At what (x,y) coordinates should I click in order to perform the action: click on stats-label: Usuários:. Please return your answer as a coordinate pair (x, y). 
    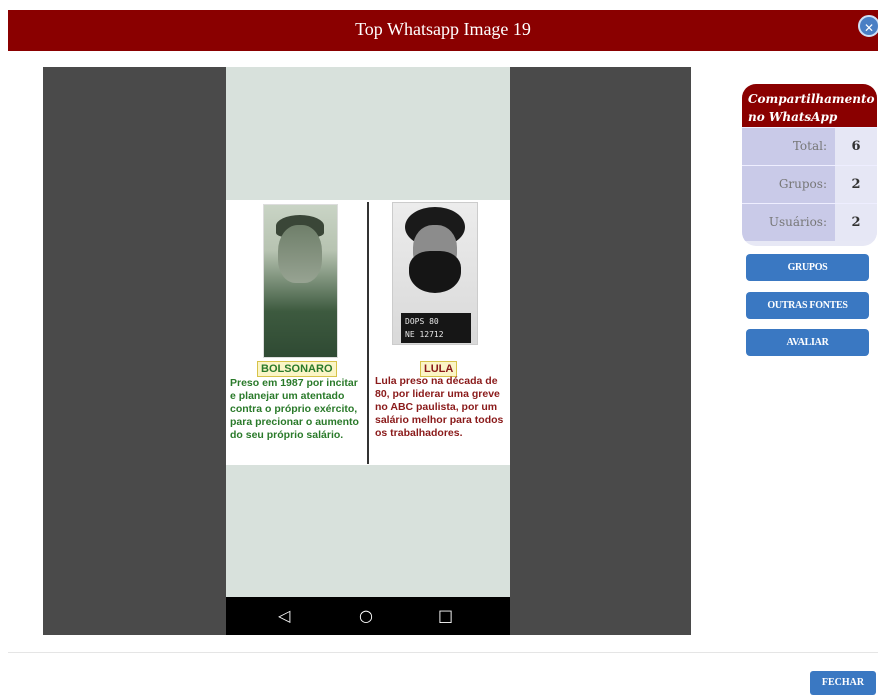
    Looking at the image, I should click on (788, 222).